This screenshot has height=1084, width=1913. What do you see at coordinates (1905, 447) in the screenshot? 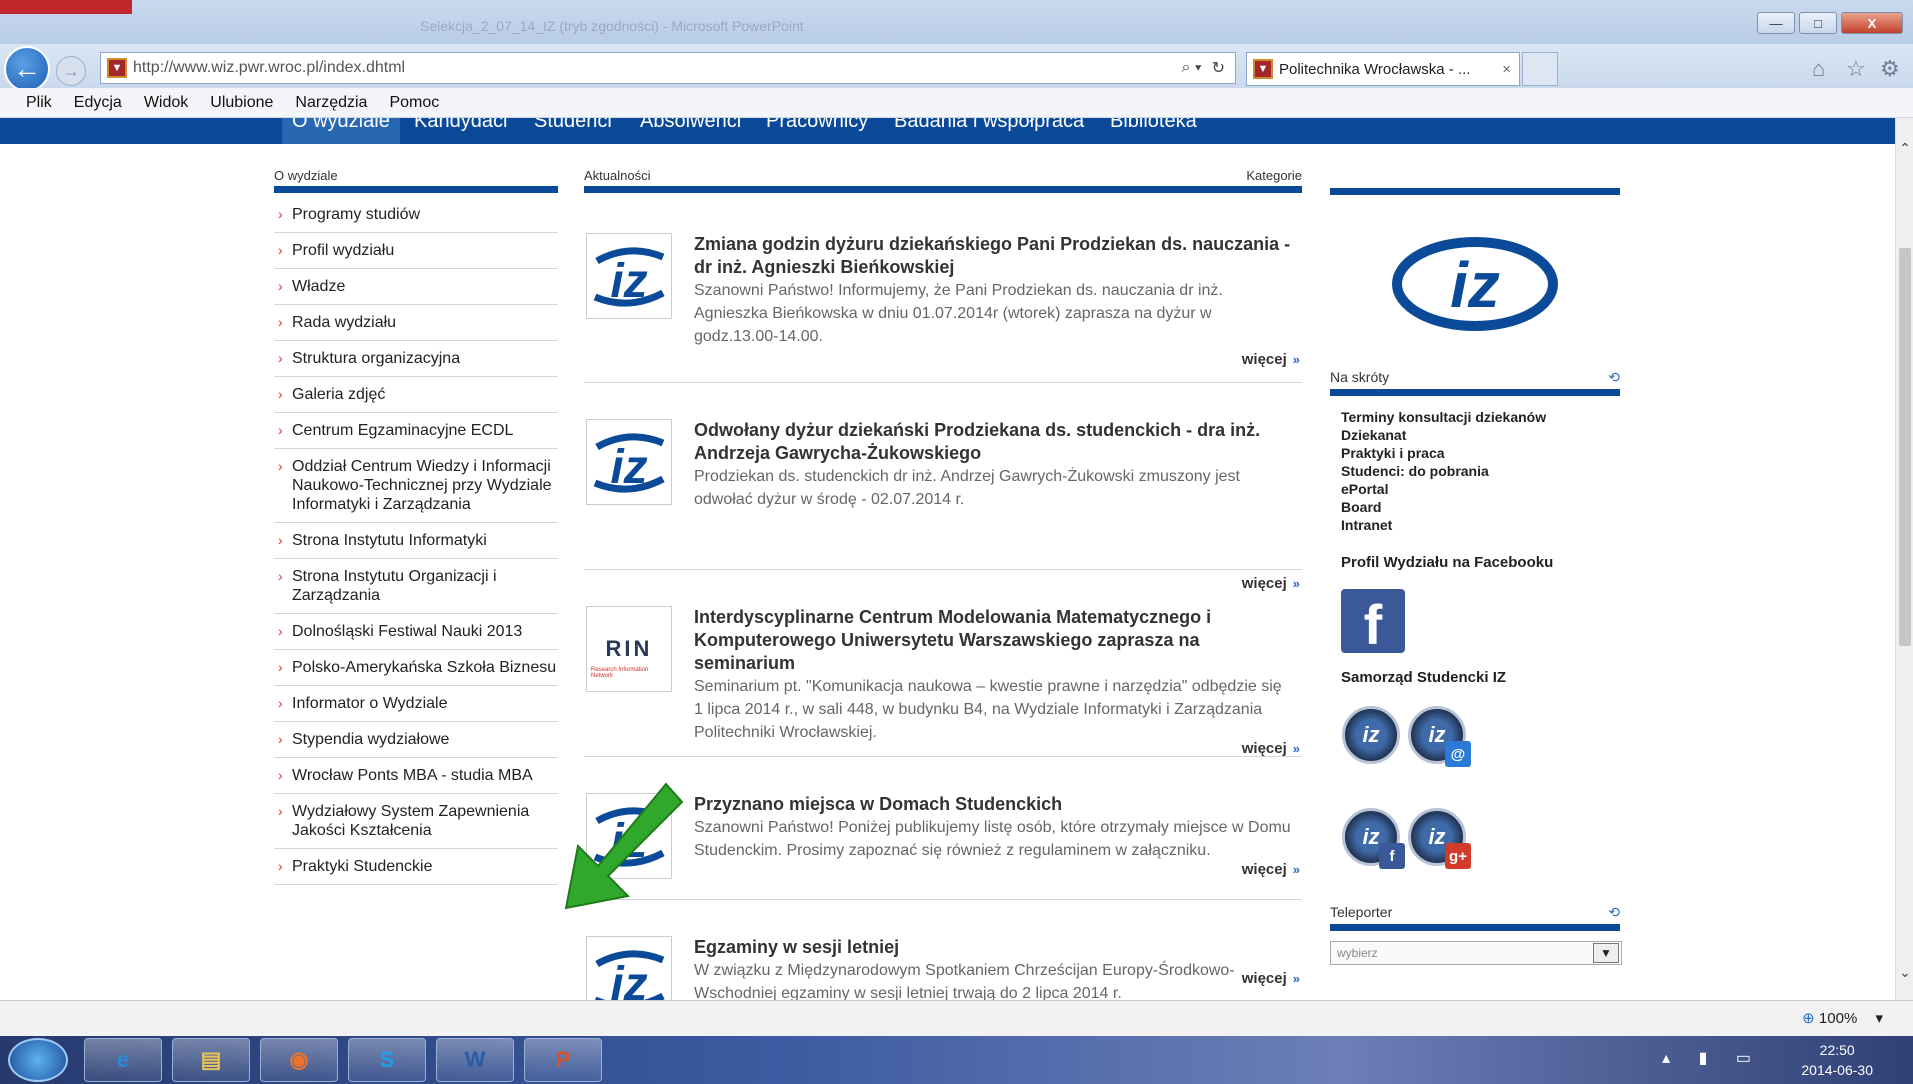
I see `scroll-thumb` at bounding box center [1905, 447].